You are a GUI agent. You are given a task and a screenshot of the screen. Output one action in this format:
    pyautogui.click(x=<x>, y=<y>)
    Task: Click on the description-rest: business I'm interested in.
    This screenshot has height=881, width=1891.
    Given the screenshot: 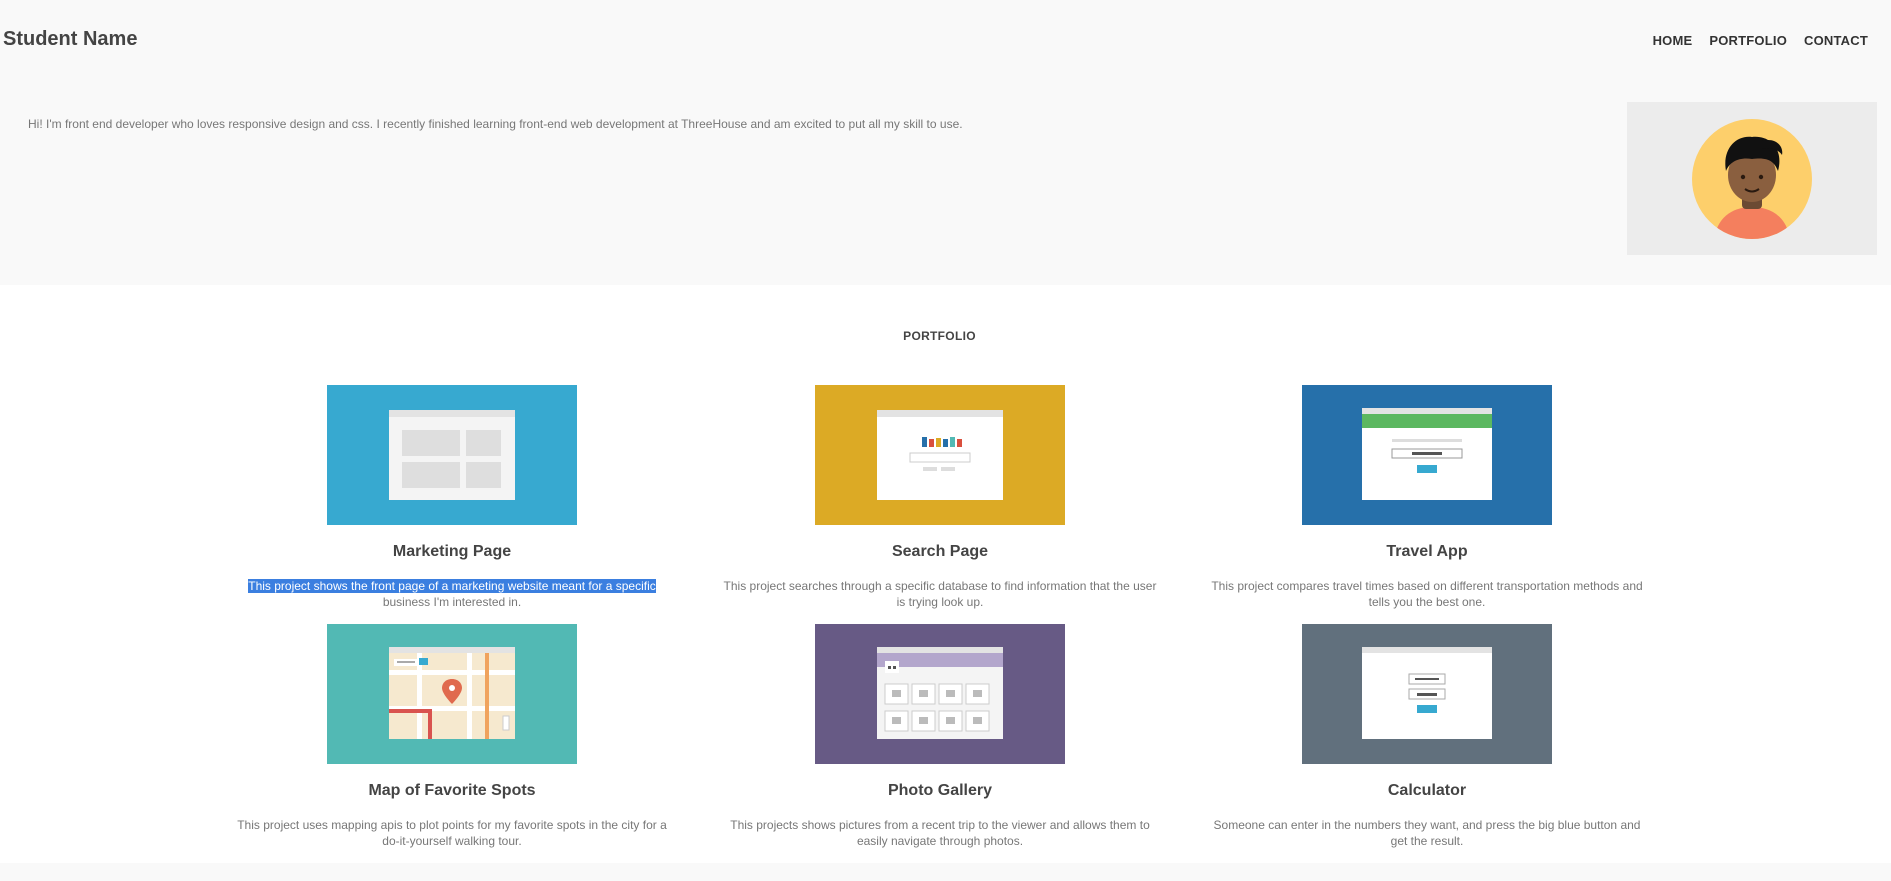 What is the action you would take?
    pyautogui.click(x=452, y=602)
    